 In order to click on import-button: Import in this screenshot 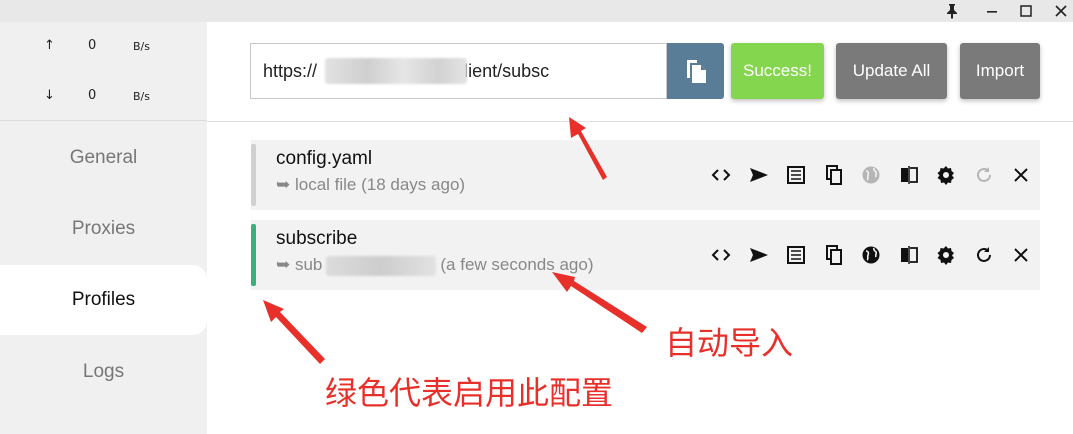, I will do `click(1000, 71)`.